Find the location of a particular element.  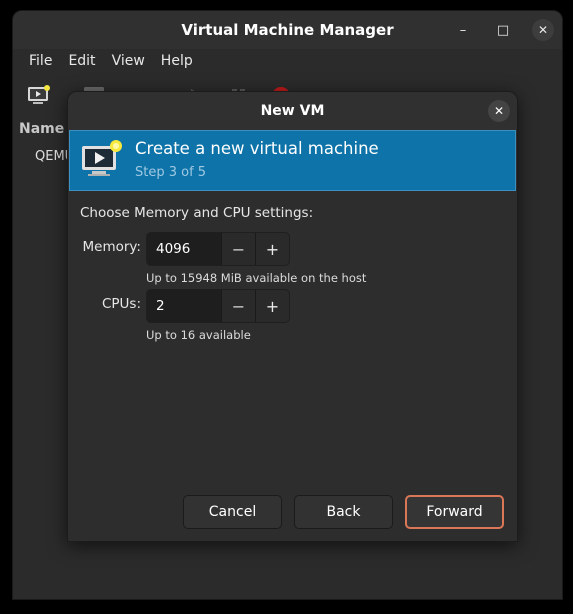

menu-file: File is located at coordinates (40, 61).